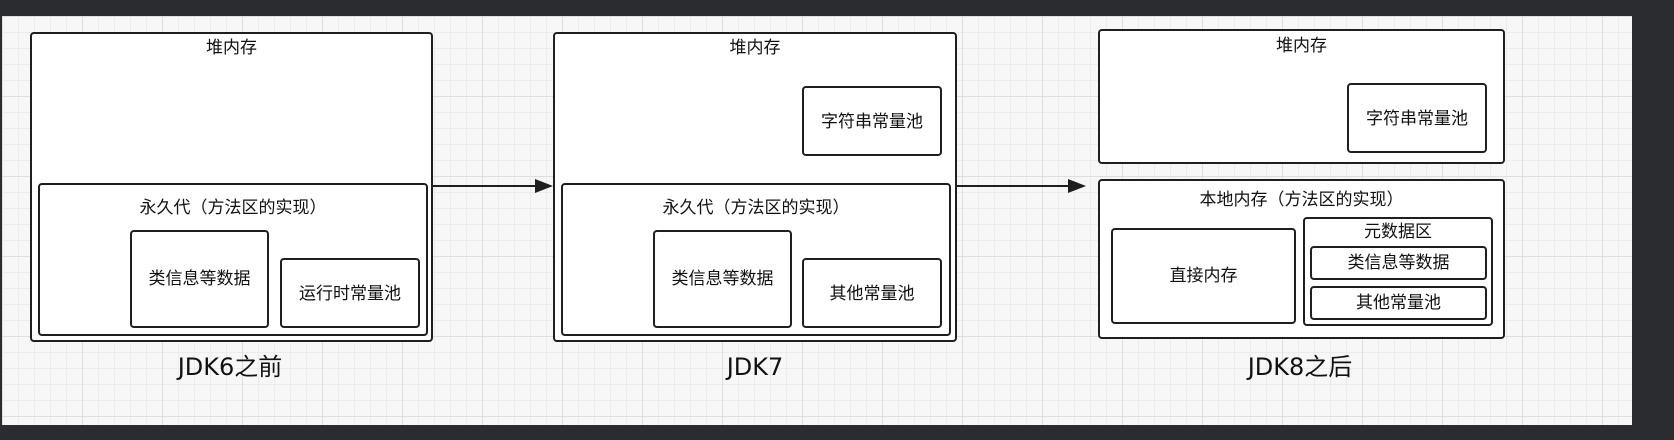 The image size is (1674, 440). I want to click on jdk6-class-info-label: 类信息等数据, so click(199, 279).